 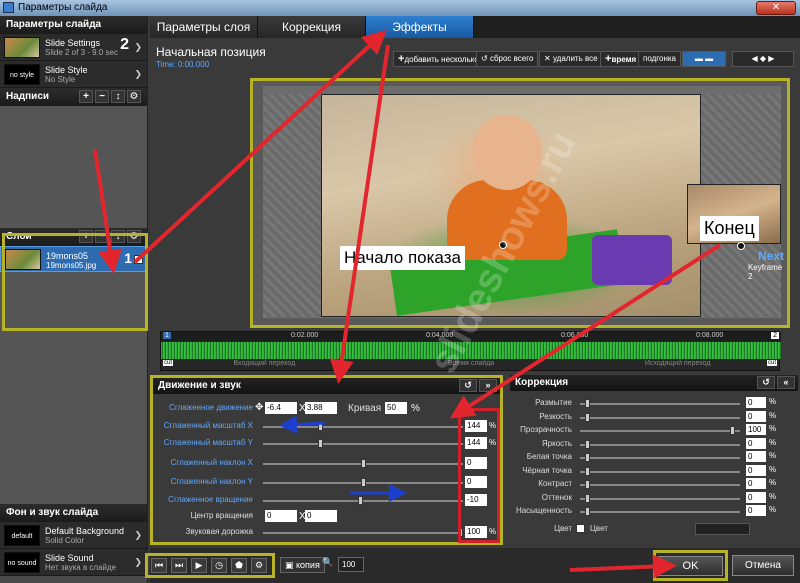 I want to click on zoom-value: 100, so click(x=351, y=564).